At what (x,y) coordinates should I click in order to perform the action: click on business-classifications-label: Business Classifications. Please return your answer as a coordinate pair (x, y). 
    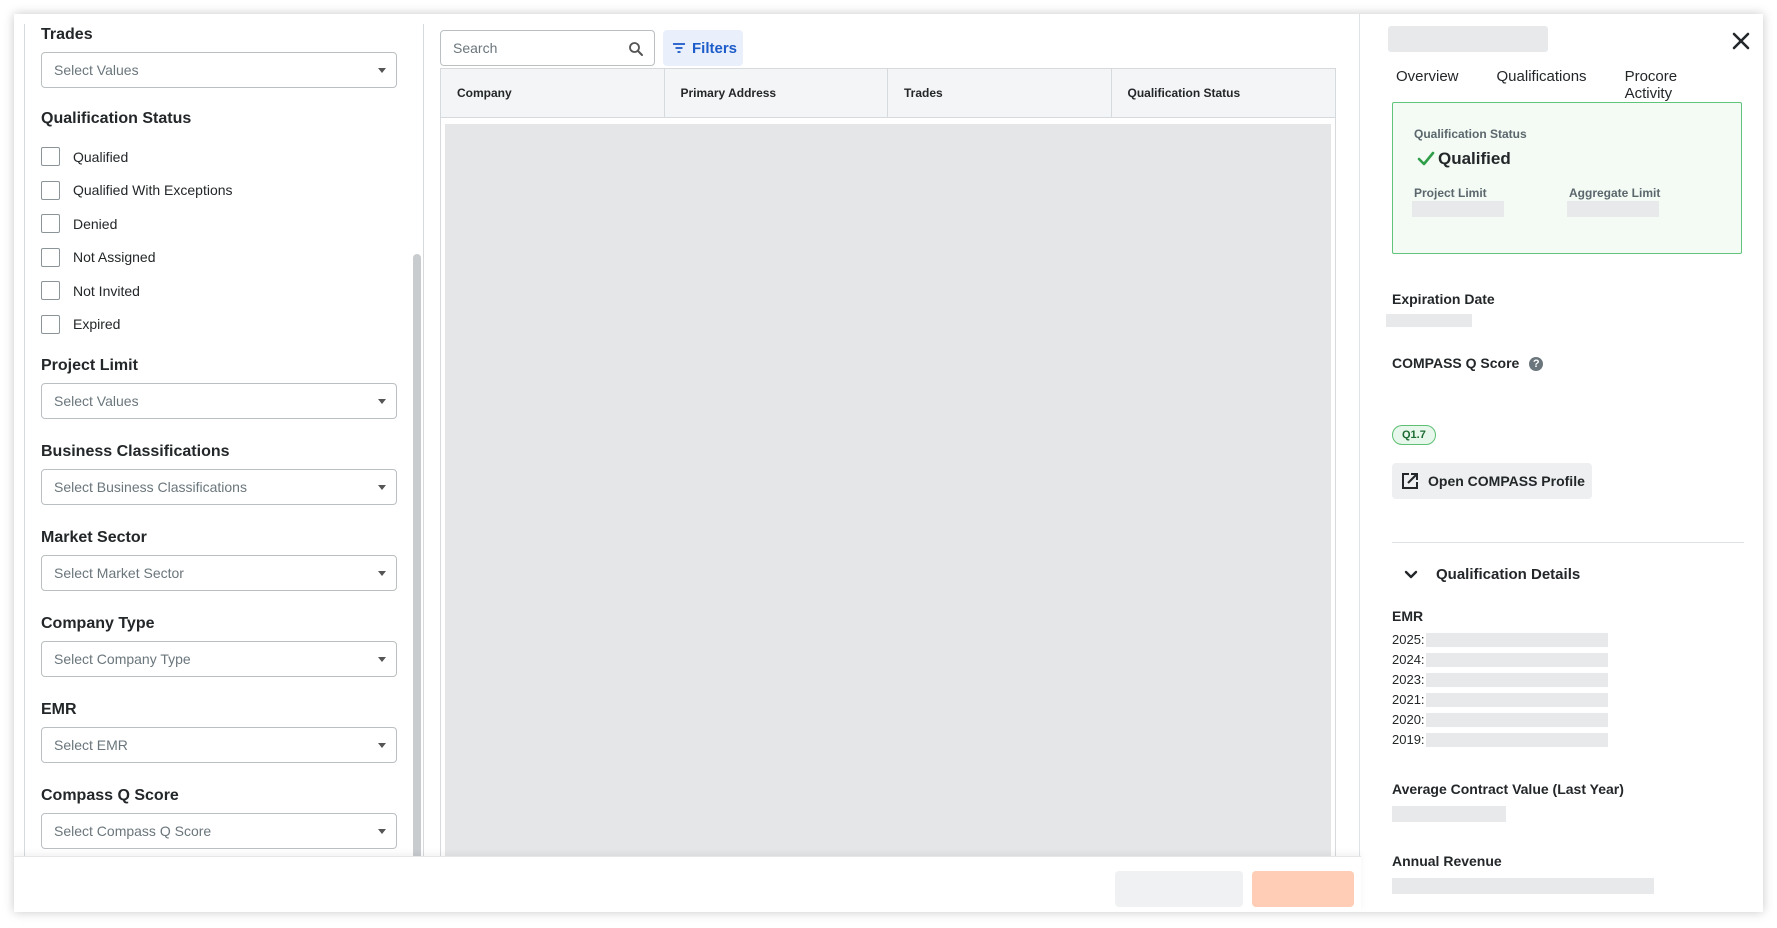
    Looking at the image, I should click on (135, 451).